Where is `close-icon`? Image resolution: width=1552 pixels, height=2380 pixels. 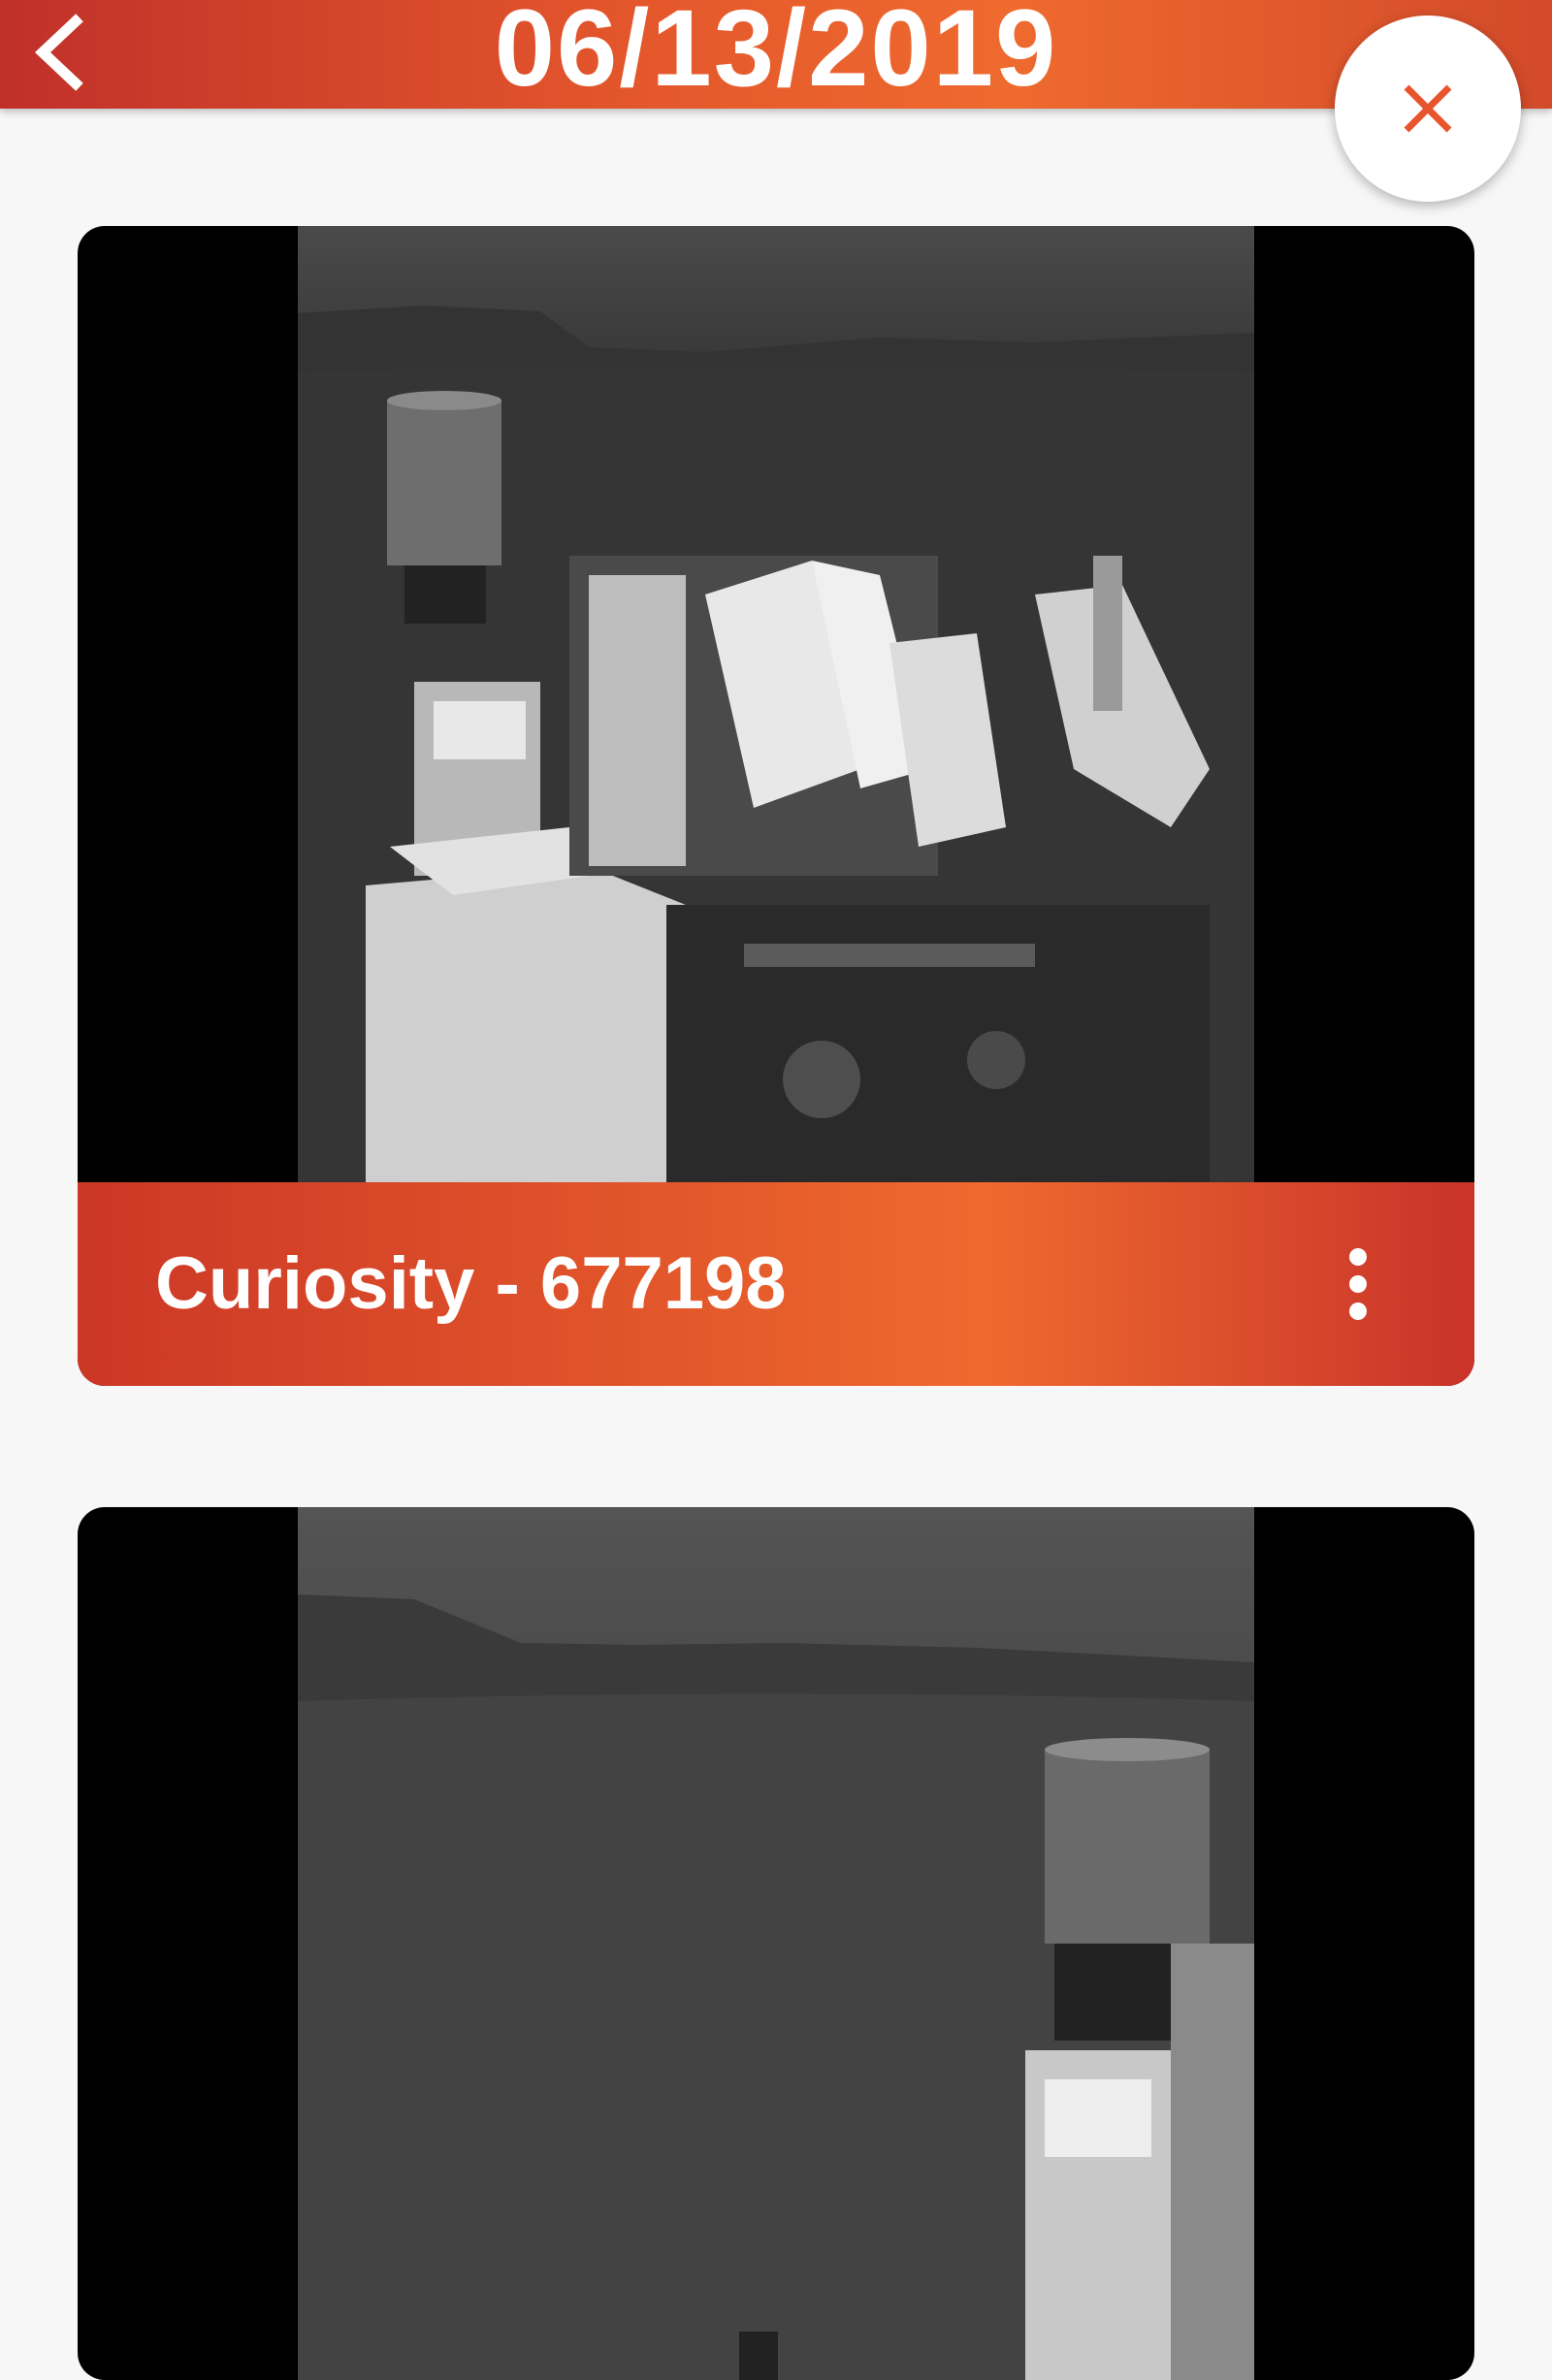
close-icon is located at coordinates (1428, 108).